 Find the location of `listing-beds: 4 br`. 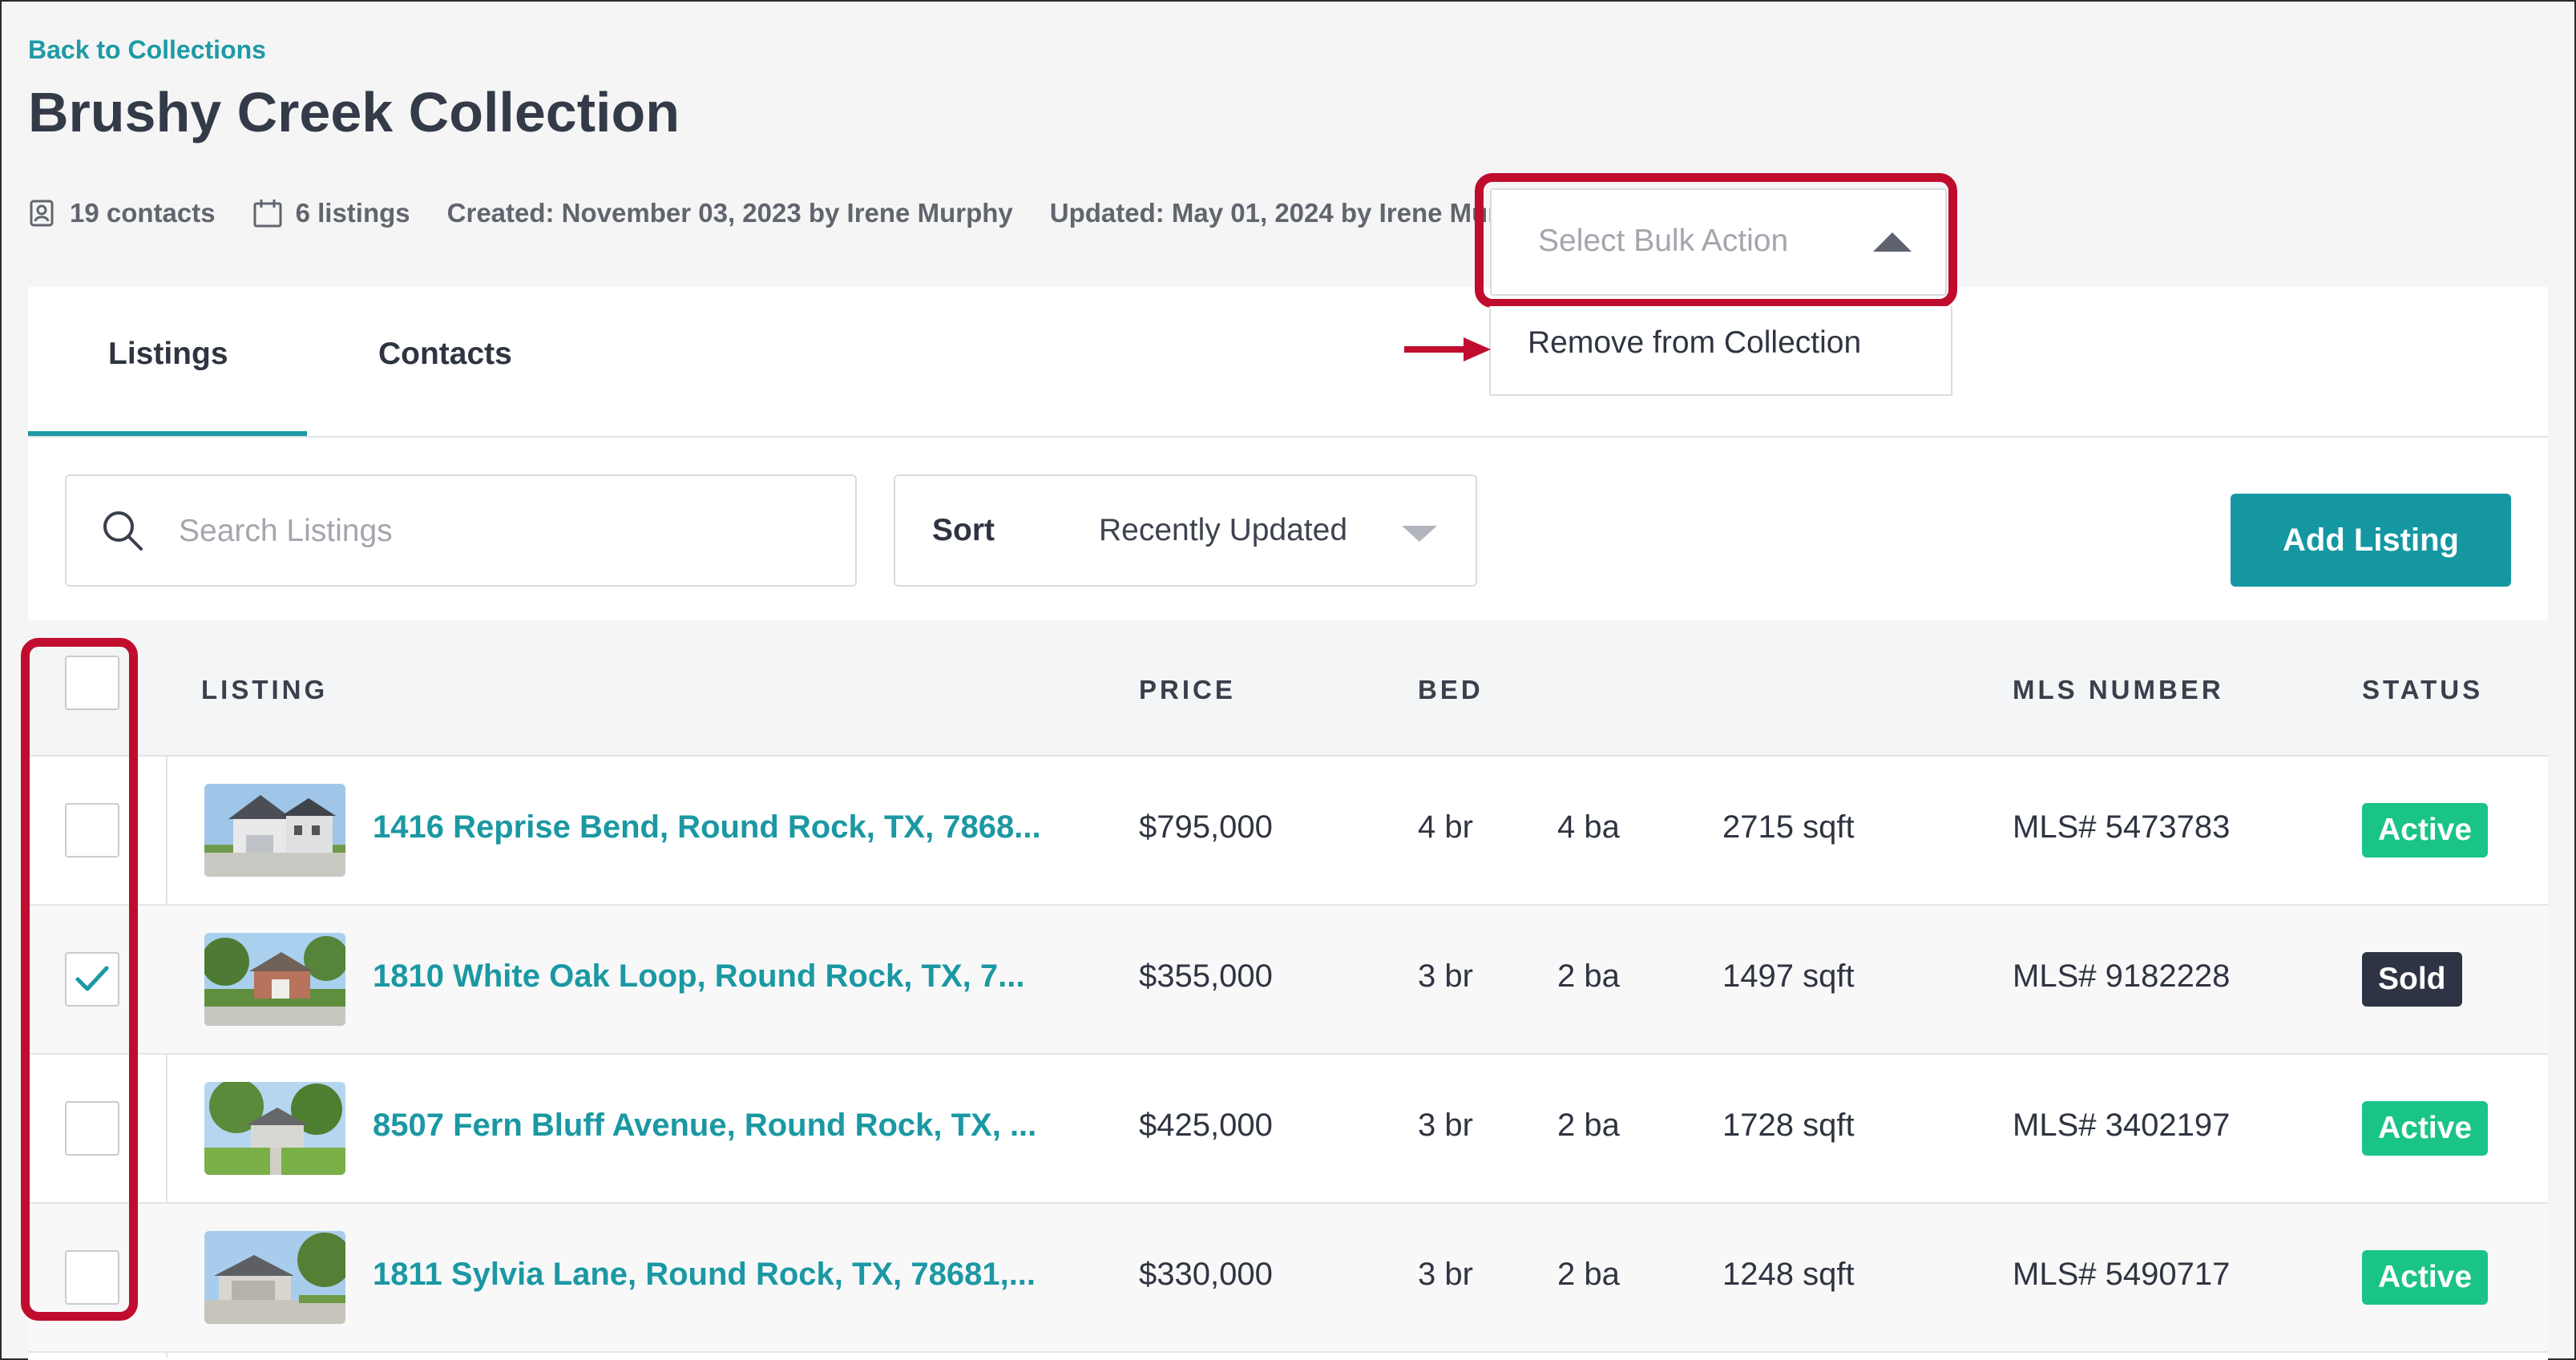

listing-beds: 4 br is located at coordinates (1445, 827).